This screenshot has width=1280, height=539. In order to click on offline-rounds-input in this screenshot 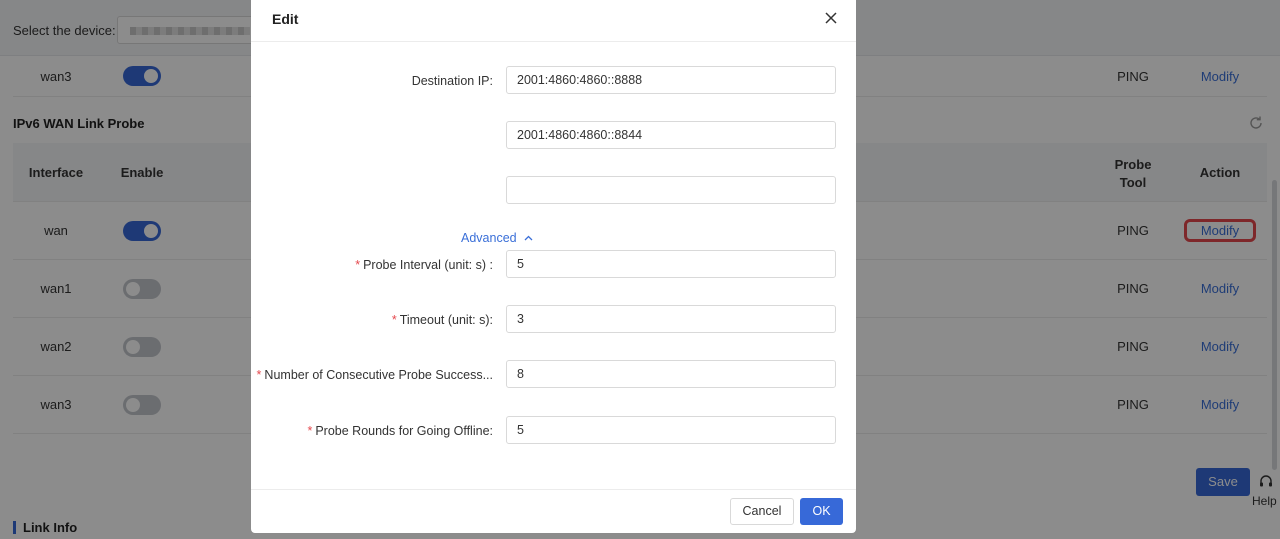, I will do `click(671, 430)`.